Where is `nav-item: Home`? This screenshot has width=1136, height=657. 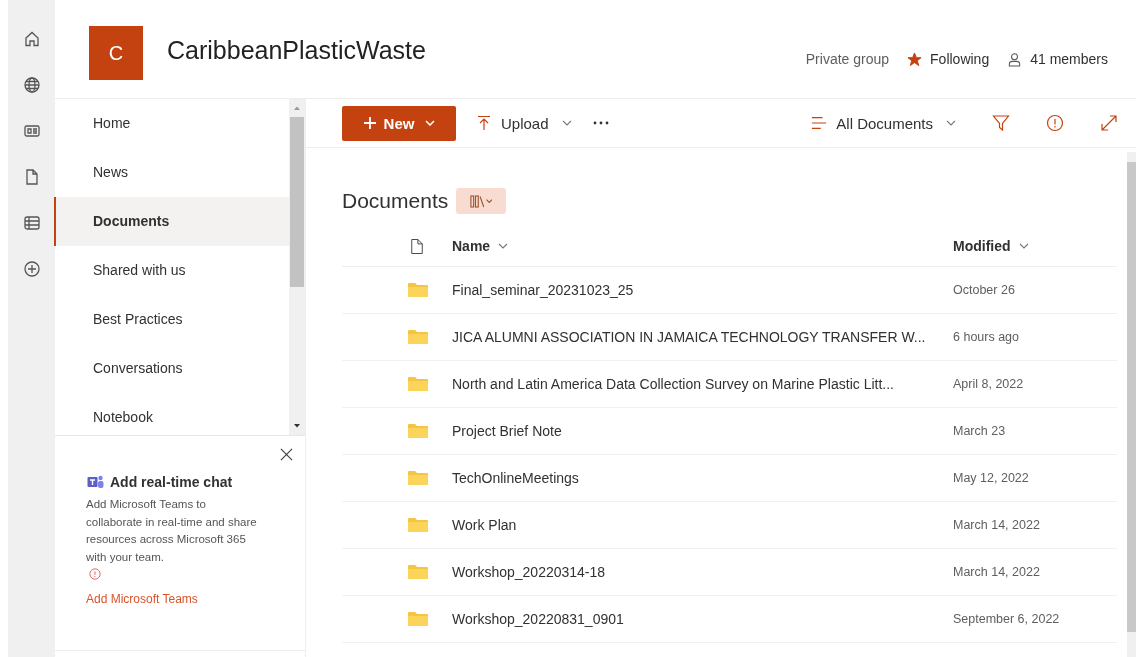 nav-item: Home is located at coordinates (171, 123).